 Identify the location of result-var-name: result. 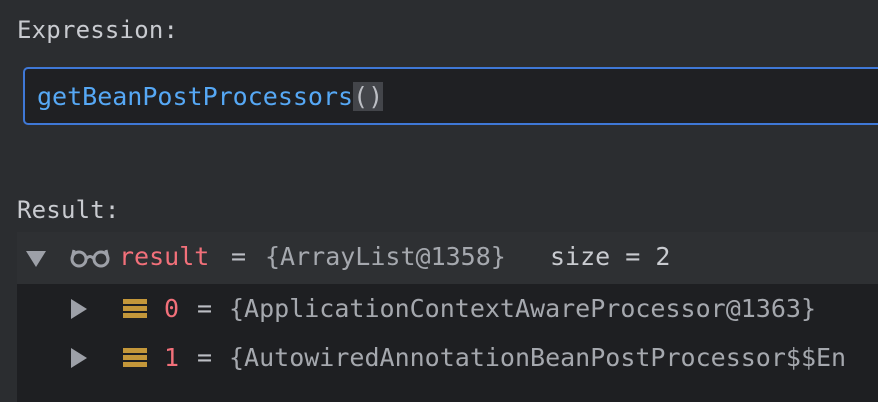
(164, 256).